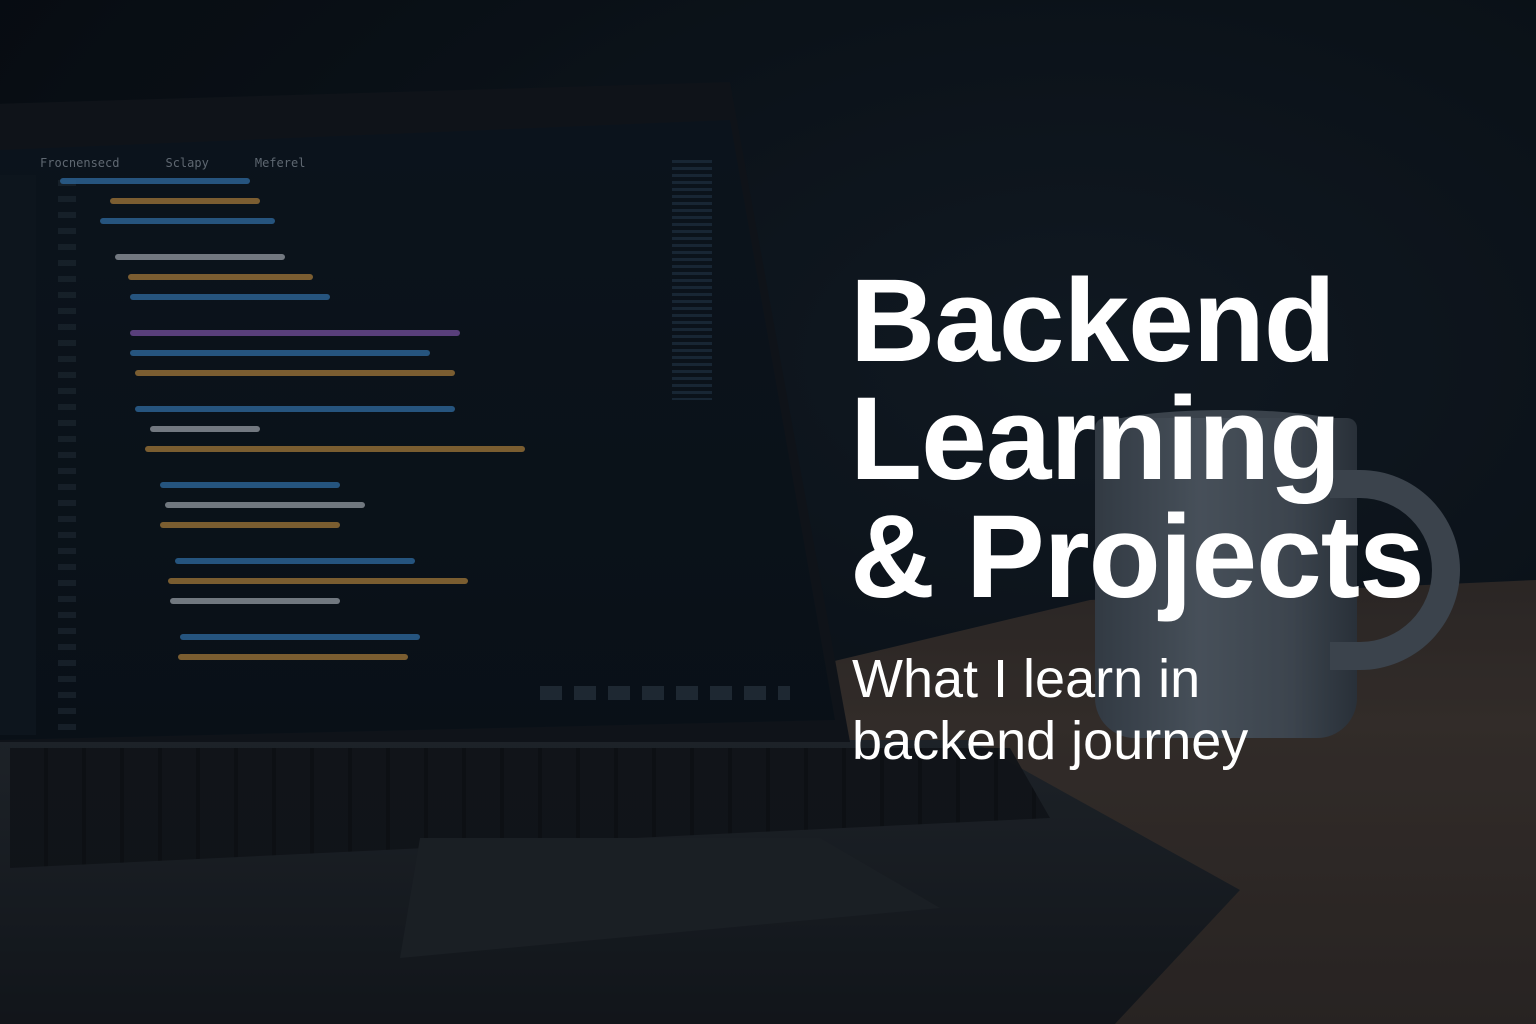 The height and width of the screenshot is (1024, 1536). I want to click on headline: Backend Learning & Projects, so click(1170, 439).